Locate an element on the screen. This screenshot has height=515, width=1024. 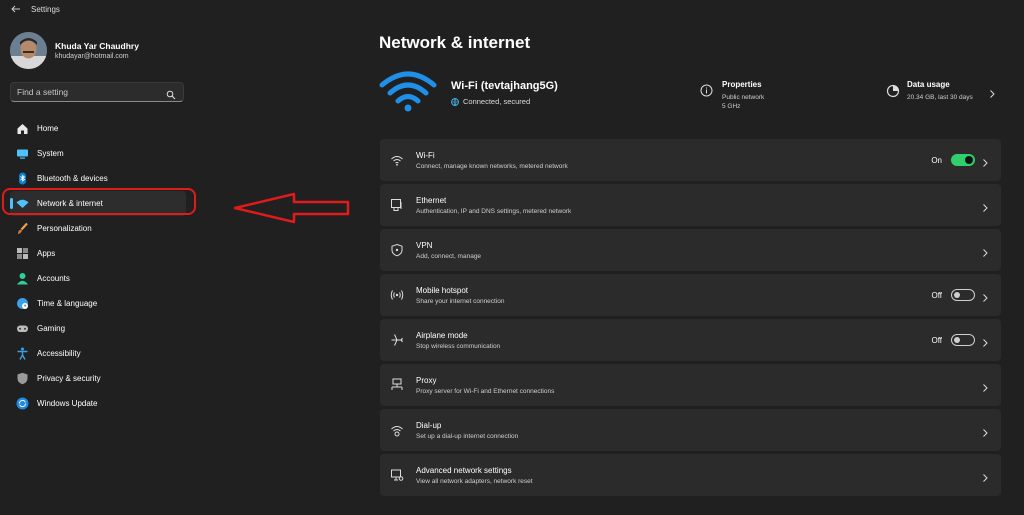
page-title: Network & internet is located at coordinates (455, 42).